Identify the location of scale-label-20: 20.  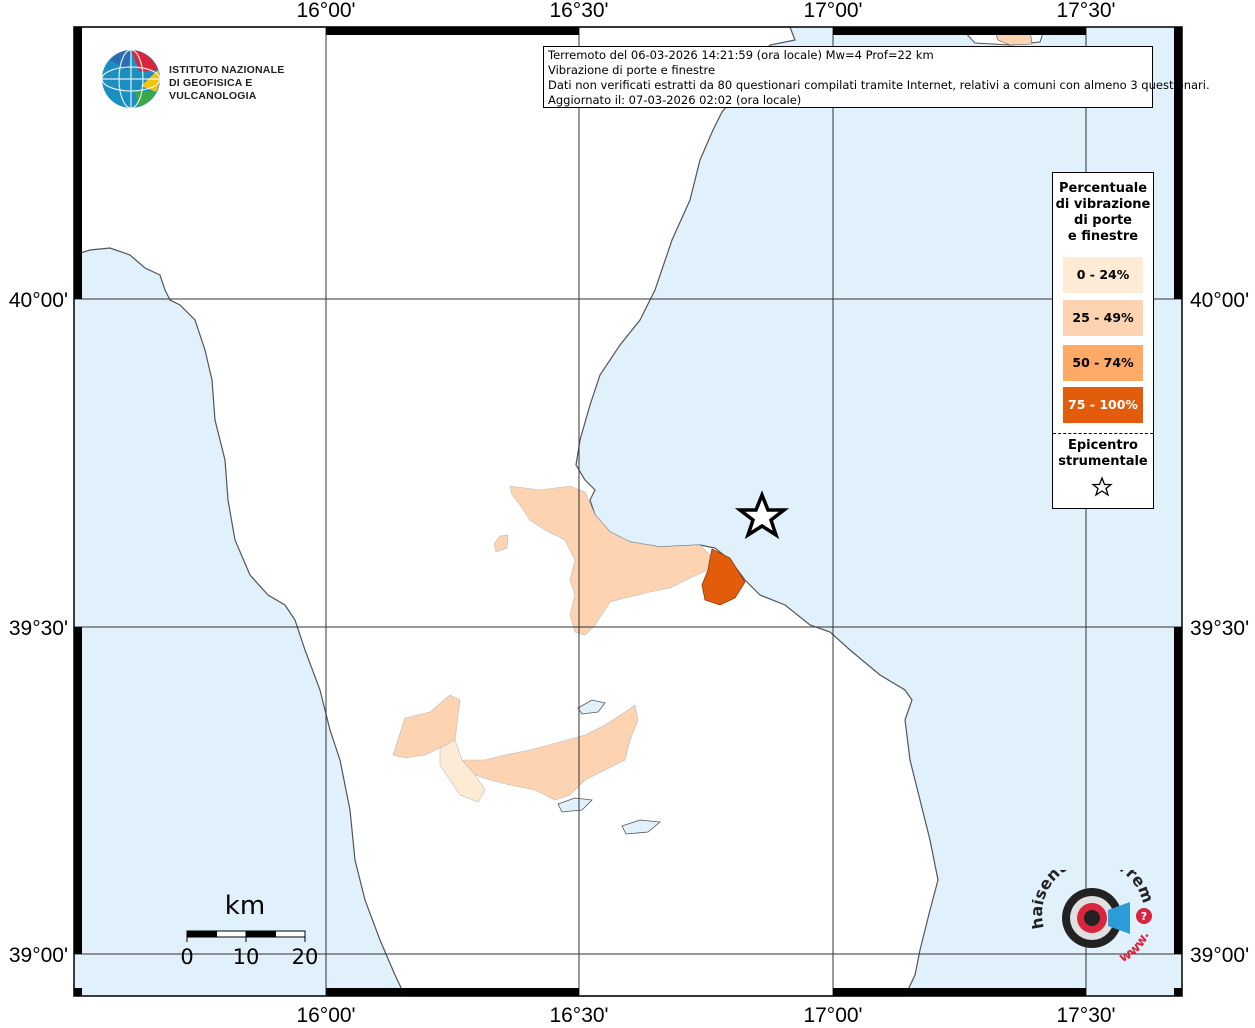
(305, 957).